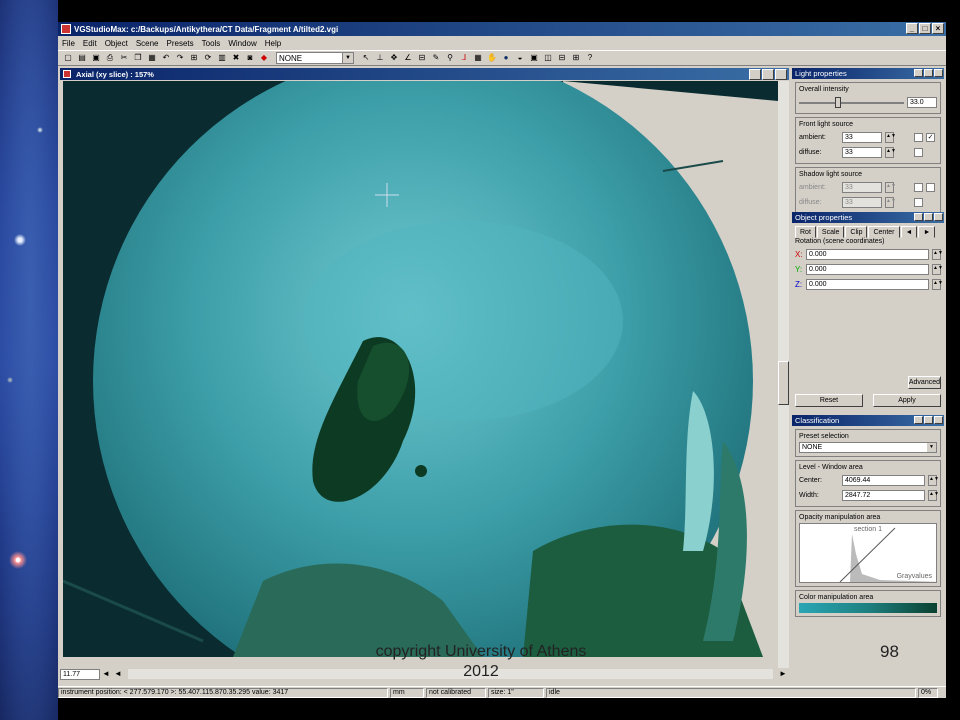 This screenshot has height=720, width=960. I want to click on viewer-vertical-scrollbar, so click(783, 379).